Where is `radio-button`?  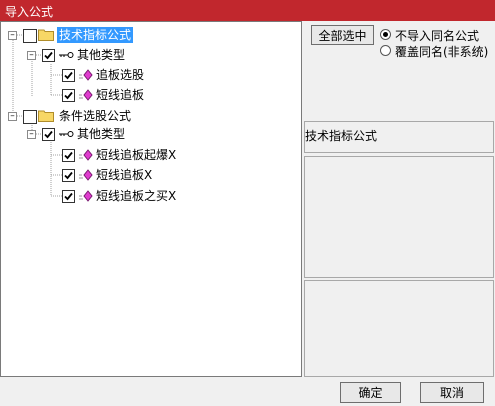 radio-button is located at coordinates (385, 50).